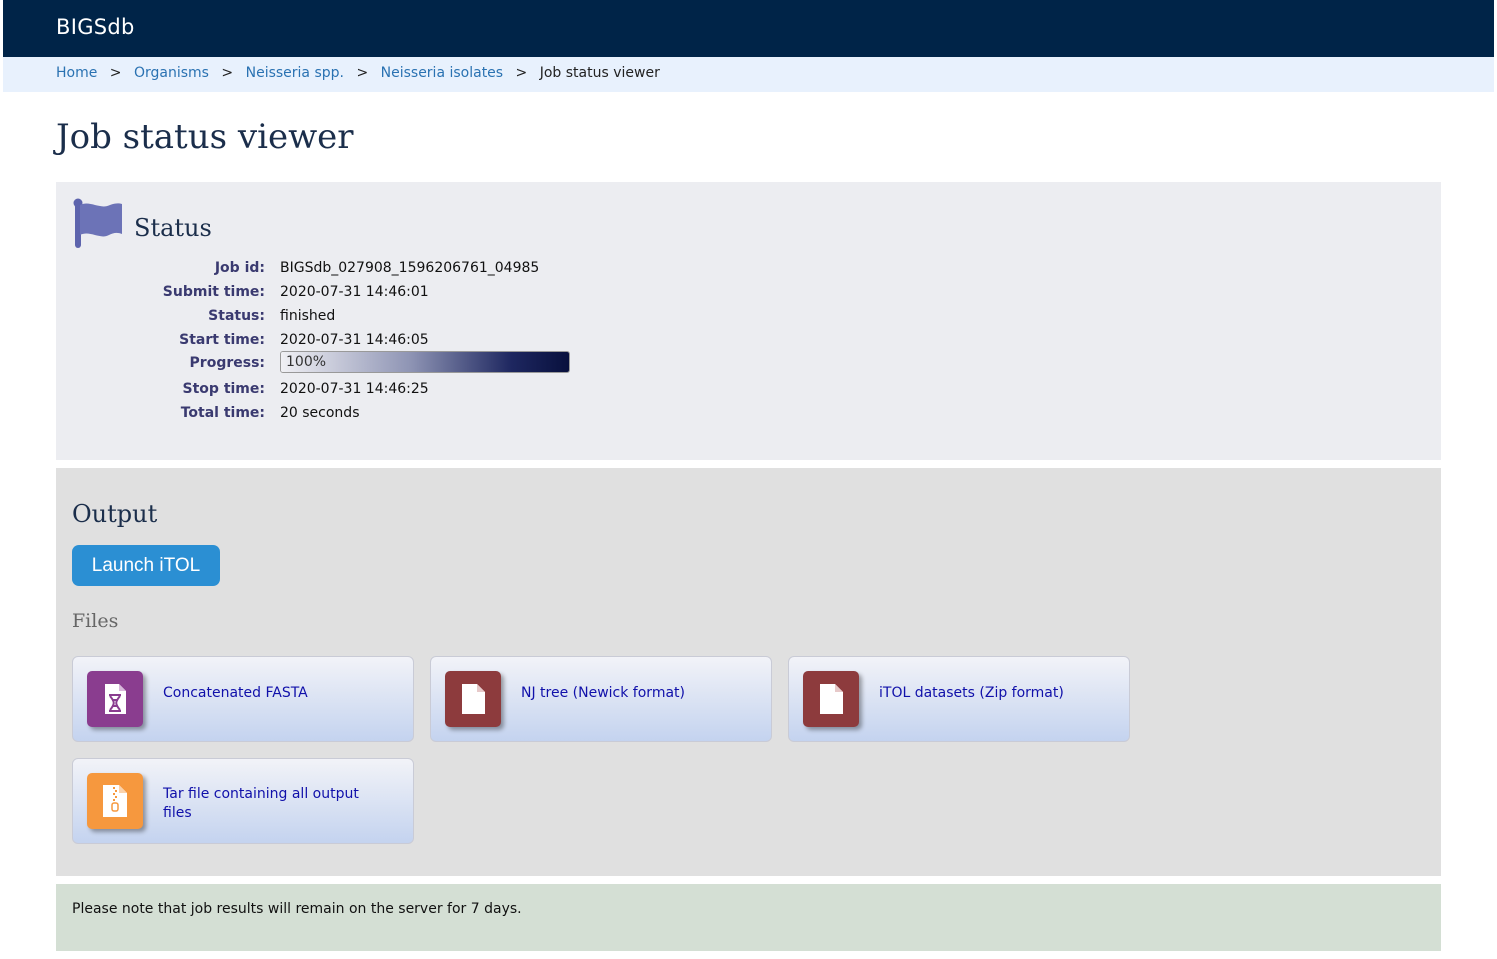 The height and width of the screenshot is (959, 1497). What do you see at coordinates (748, 28) in the screenshot?
I see `top-bar: BIGSdb` at bounding box center [748, 28].